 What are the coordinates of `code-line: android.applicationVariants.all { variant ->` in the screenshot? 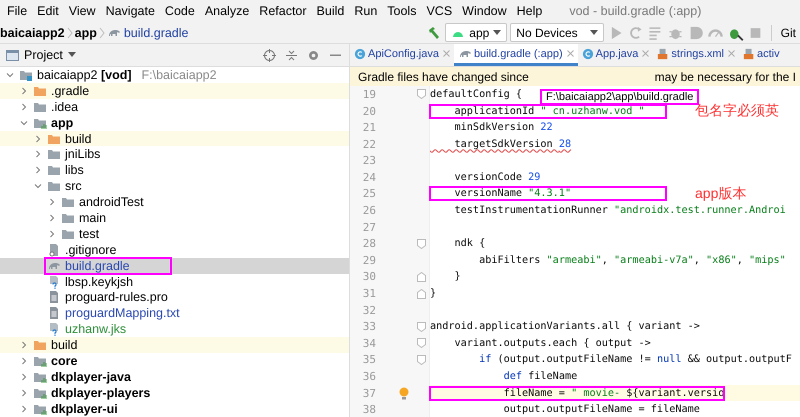 It's located at (565, 326).